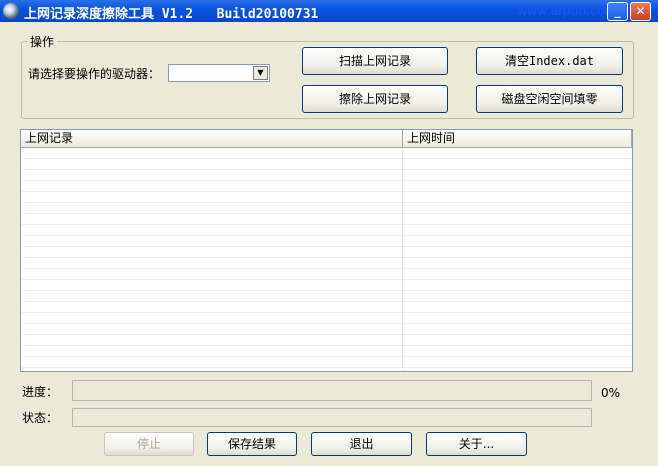 The image size is (658, 466). Describe the element at coordinates (149, 444) in the screenshot. I see `stop-button: 停止` at that location.